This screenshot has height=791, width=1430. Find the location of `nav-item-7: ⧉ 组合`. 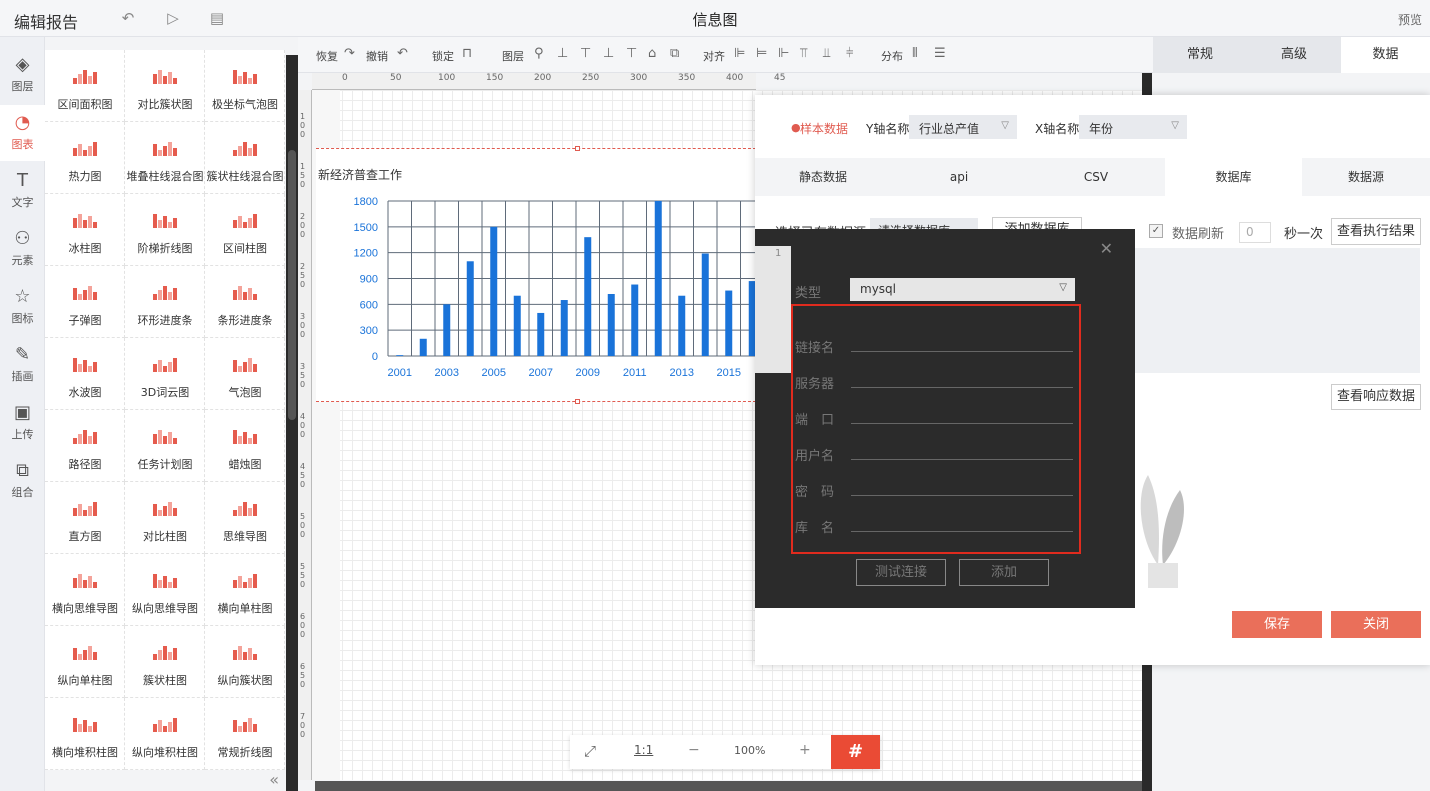

nav-item-7: ⧉ 组合 is located at coordinates (22, 481).